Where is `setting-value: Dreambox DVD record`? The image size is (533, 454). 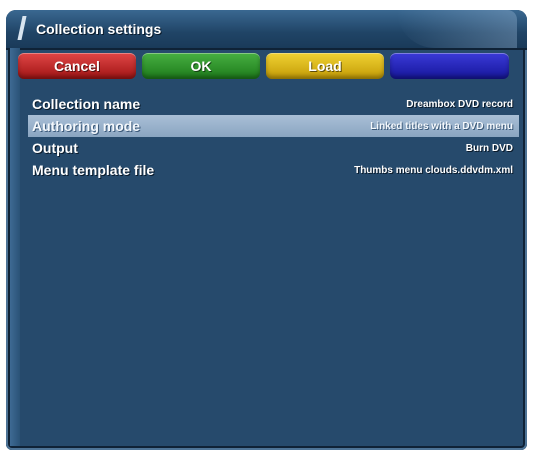 setting-value: Dreambox DVD record is located at coordinates (459, 104).